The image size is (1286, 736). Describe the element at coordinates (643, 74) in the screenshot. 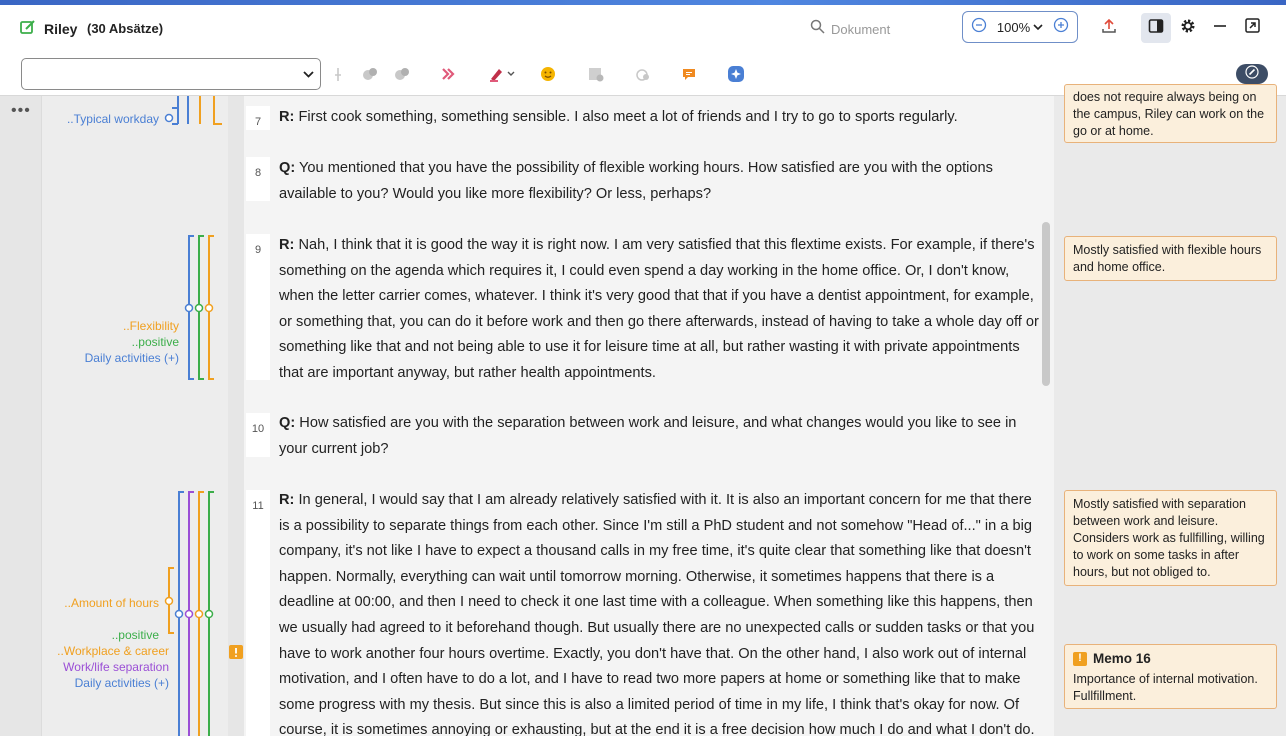

I see `code-off-icon` at that location.